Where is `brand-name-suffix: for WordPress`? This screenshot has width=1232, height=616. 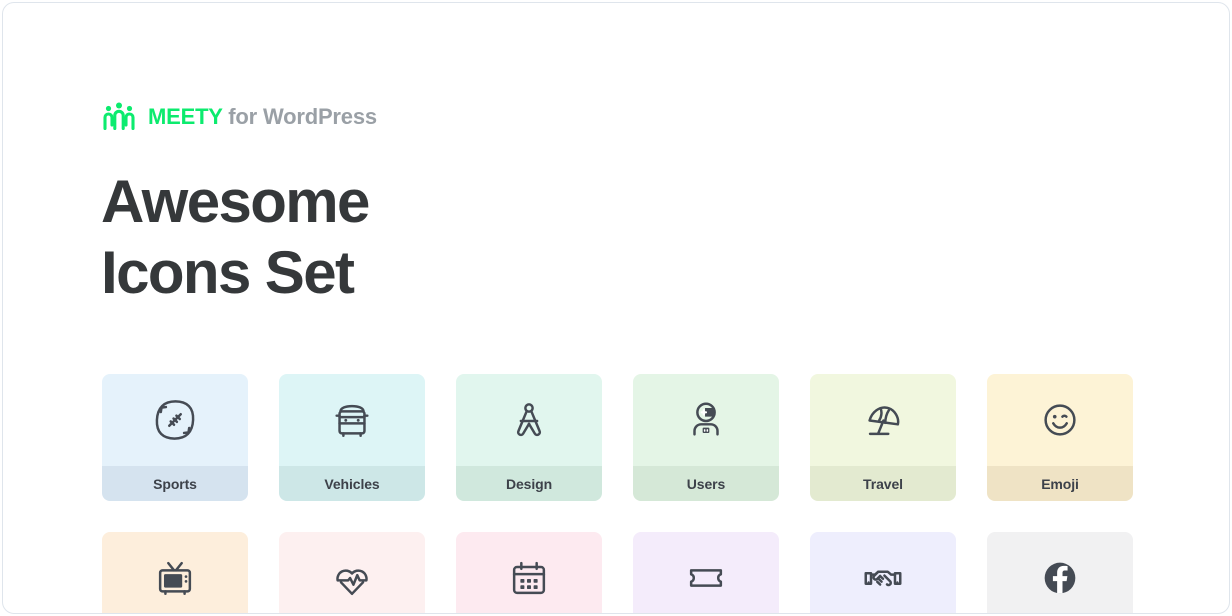 brand-name-suffix: for WordPress is located at coordinates (299, 116).